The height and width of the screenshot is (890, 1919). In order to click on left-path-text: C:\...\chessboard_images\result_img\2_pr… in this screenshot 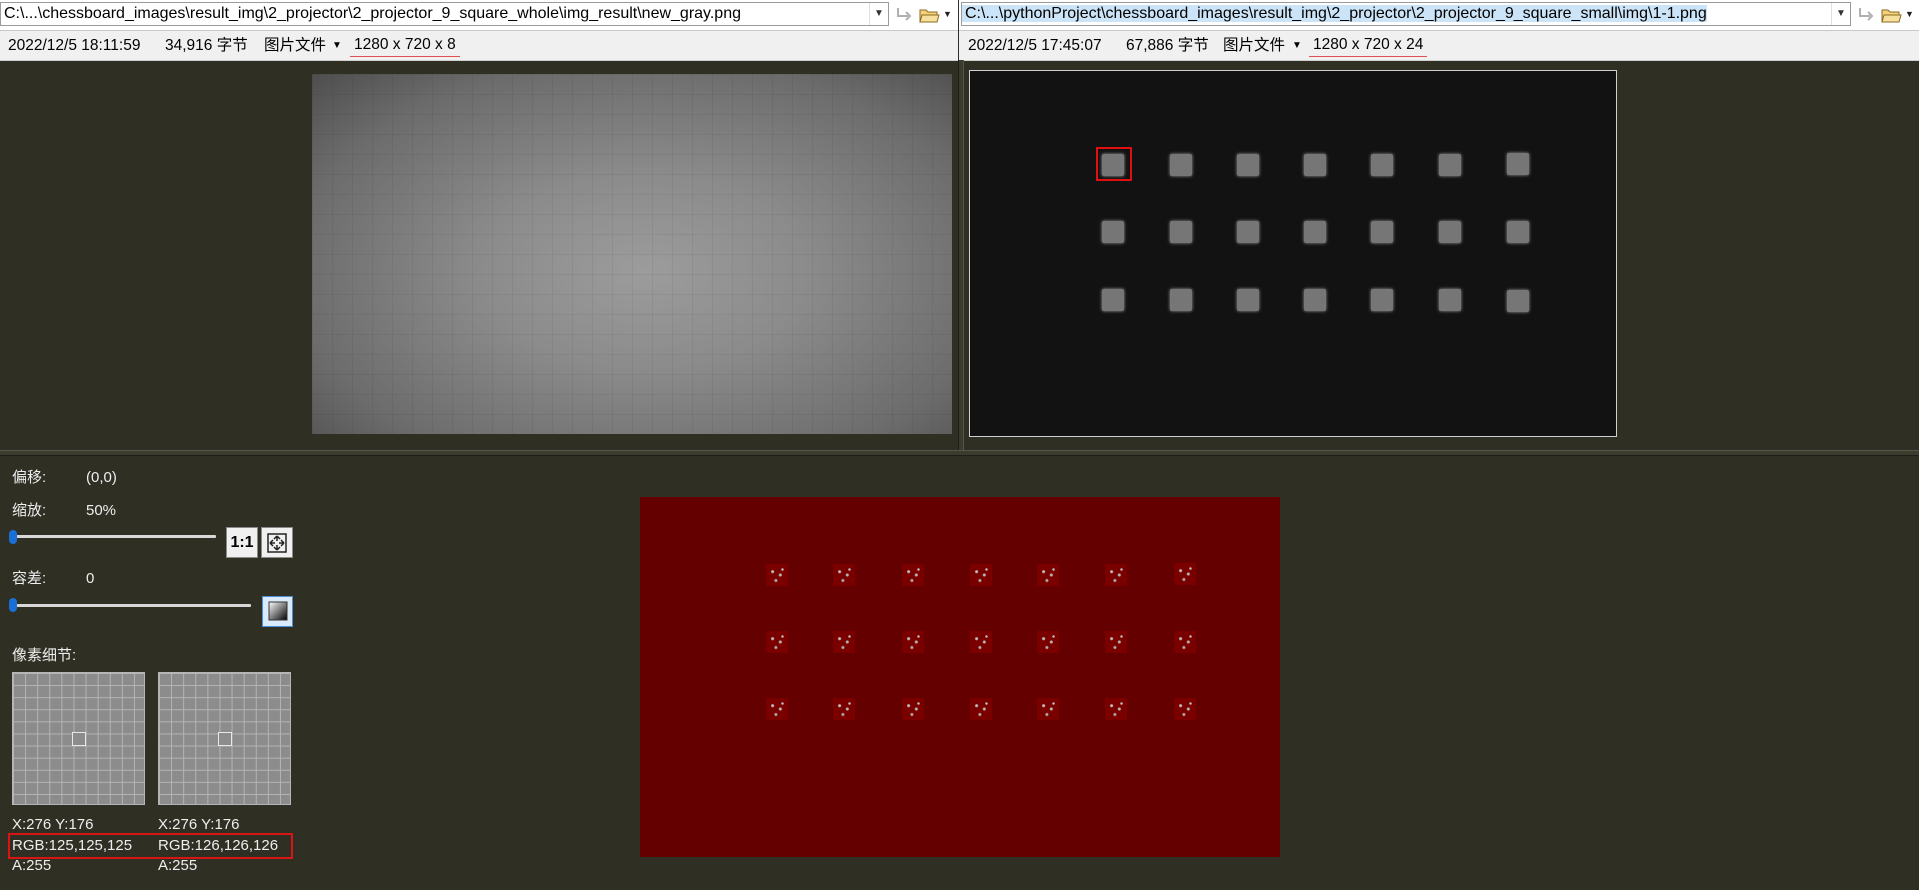, I will do `click(372, 13)`.